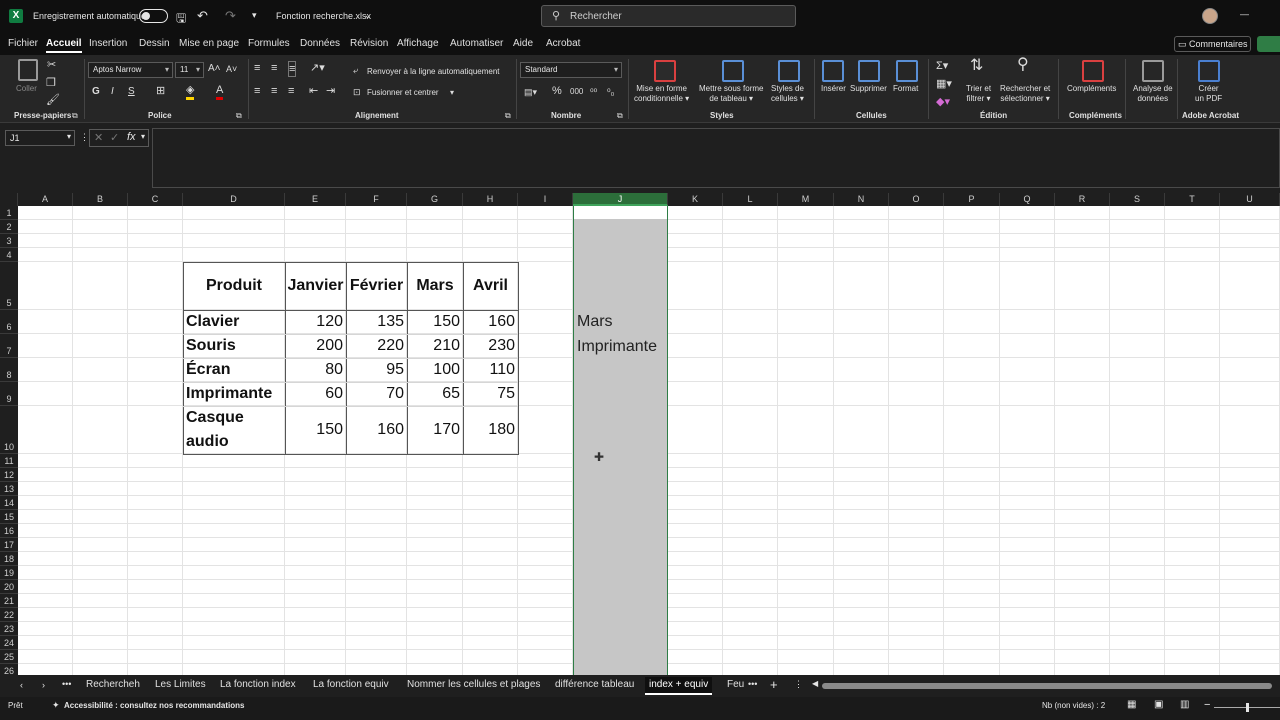  I want to click on conditional-formatting-label: Mise en forme conditionnelle ▾, so click(661, 94).